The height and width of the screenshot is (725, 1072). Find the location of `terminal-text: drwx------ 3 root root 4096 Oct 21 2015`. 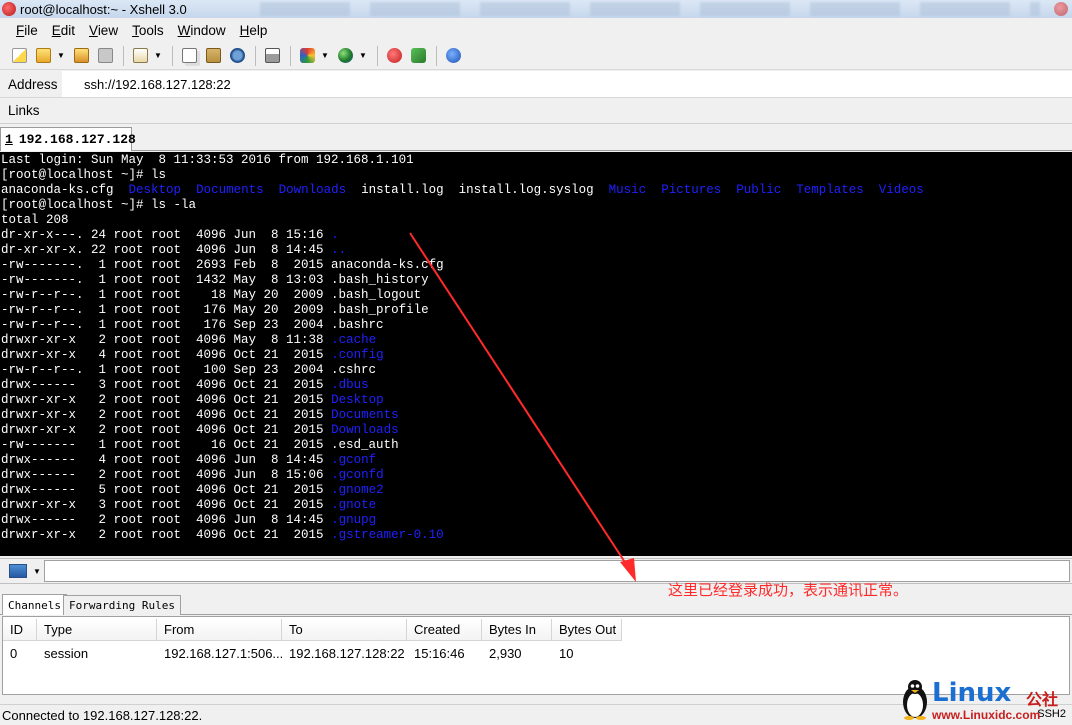

terminal-text: drwx------ 3 root root 4096 Oct 21 2015 is located at coordinates (166, 385).